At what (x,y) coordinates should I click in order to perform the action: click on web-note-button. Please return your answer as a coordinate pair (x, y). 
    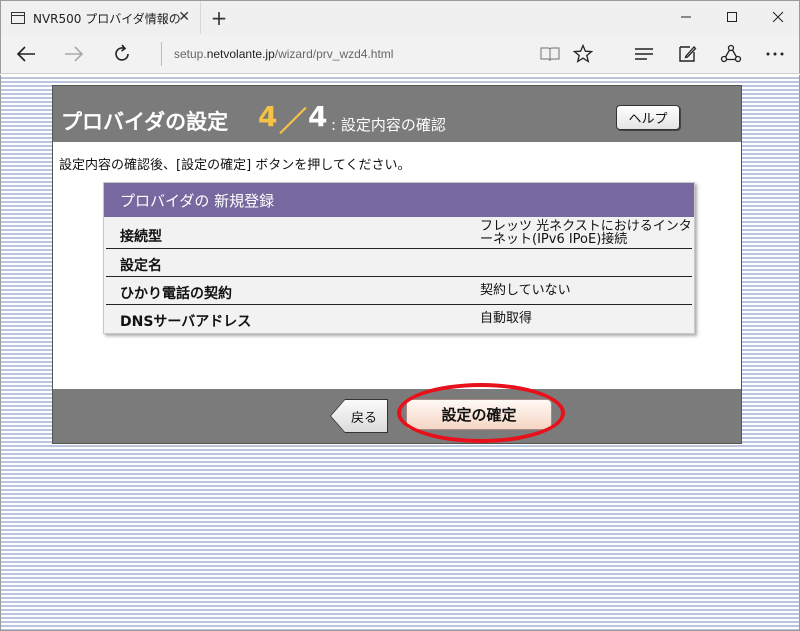
    Looking at the image, I should click on (687, 54).